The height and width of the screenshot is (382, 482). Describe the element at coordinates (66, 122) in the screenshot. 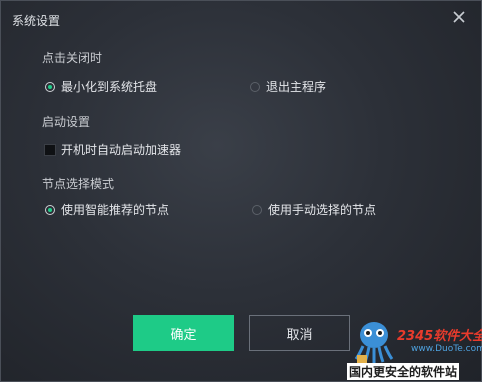

I see `startup-heading: 启动设置` at that location.